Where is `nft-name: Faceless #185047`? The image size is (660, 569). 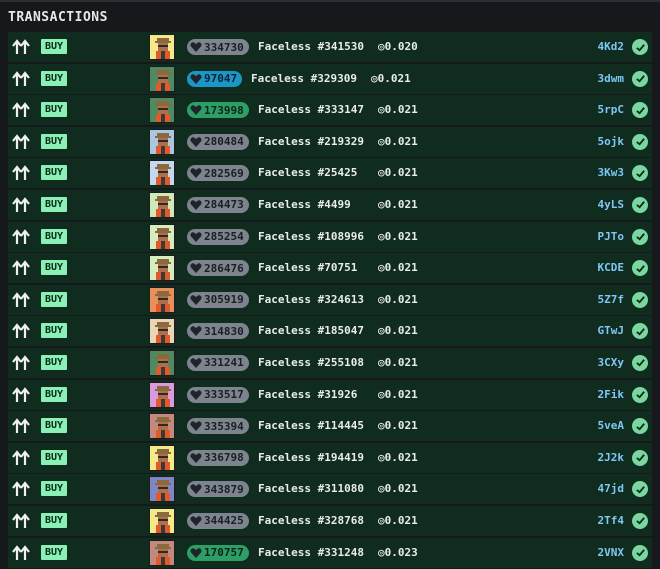 nft-name: Faceless #185047 is located at coordinates (311, 330).